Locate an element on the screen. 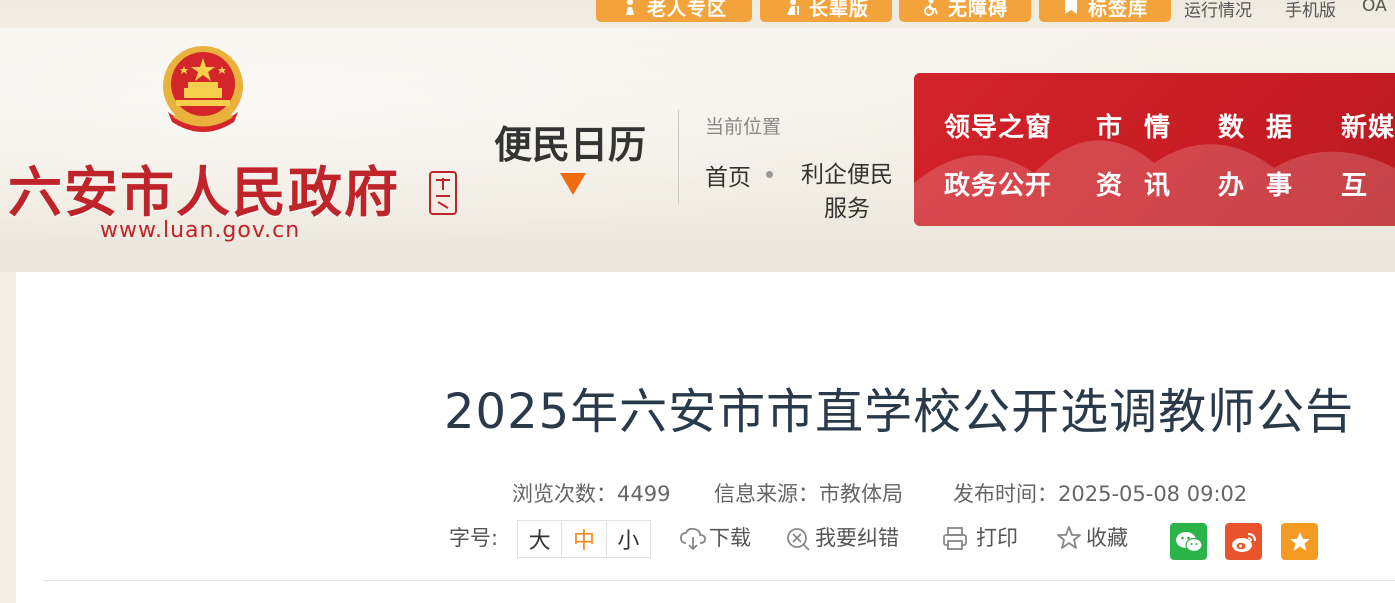 The height and width of the screenshot is (603, 1395). nav-city-info: 市情 is located at coordinates (1144, 125).